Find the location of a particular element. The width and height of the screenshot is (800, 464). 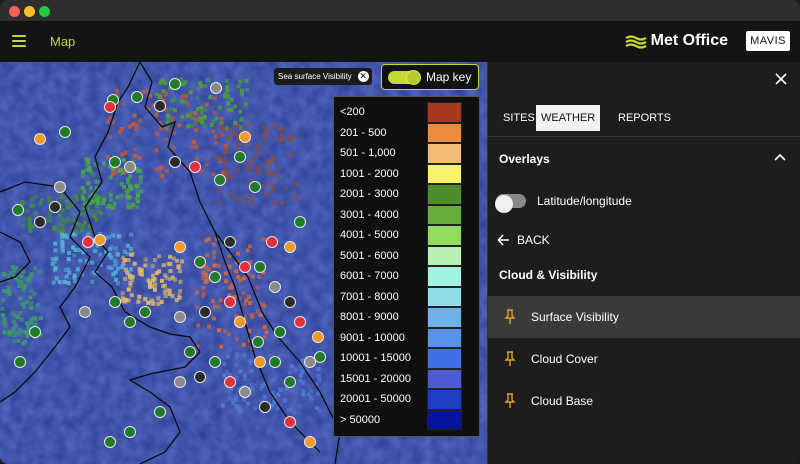

overlay-chip-label: Sea surface Visibility is located at coordinates (315, 76).